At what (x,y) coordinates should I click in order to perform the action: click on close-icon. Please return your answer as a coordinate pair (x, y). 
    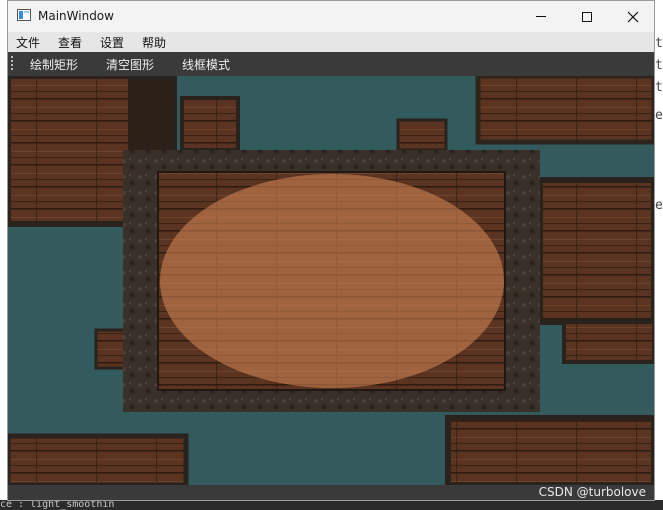
    Looking at the image, I should click on (633, 16).